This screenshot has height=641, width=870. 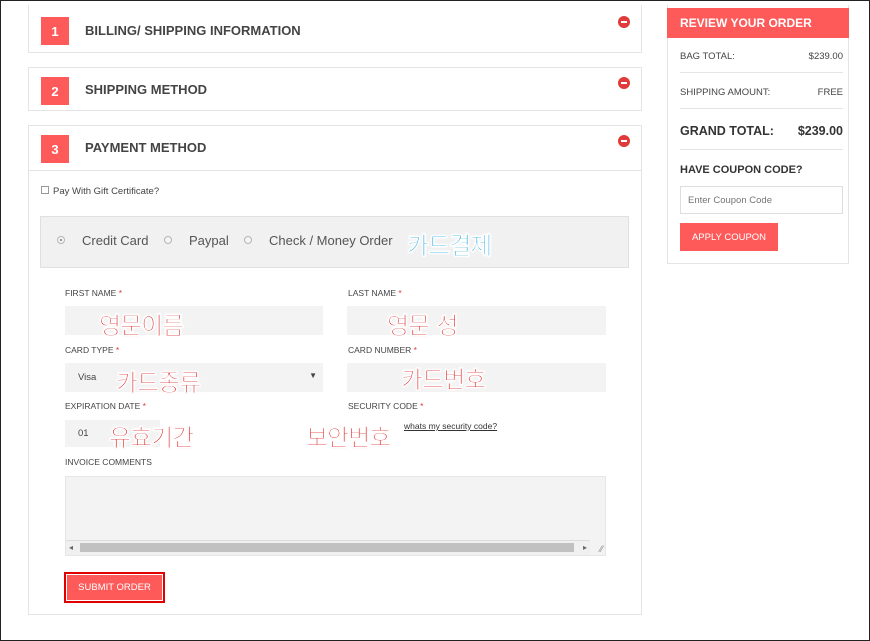 I want to click on security-code-label: SECURITY CODE *, so click(x=386, y=406).